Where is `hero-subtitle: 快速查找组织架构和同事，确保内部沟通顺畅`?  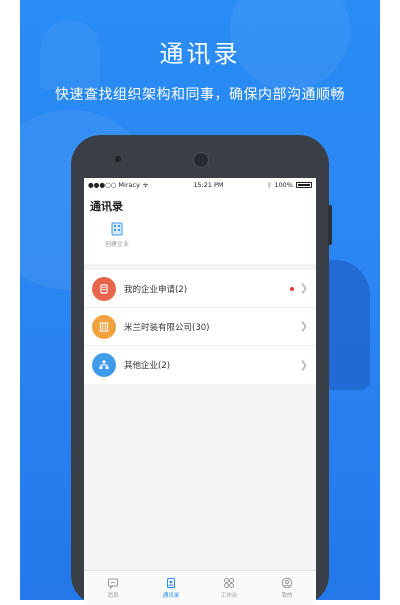 hero-subtitle: 快速查找组织架构和同事，确保内部沟通顺畅 is located at coordinates (200, 95).